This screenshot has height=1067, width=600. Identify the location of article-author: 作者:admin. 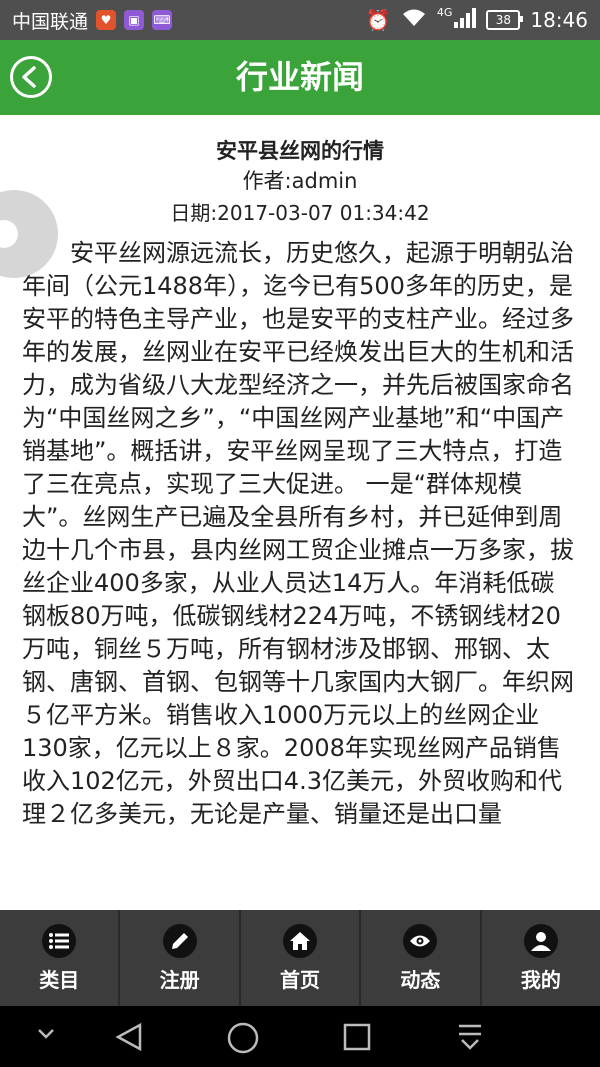
(300, 181).